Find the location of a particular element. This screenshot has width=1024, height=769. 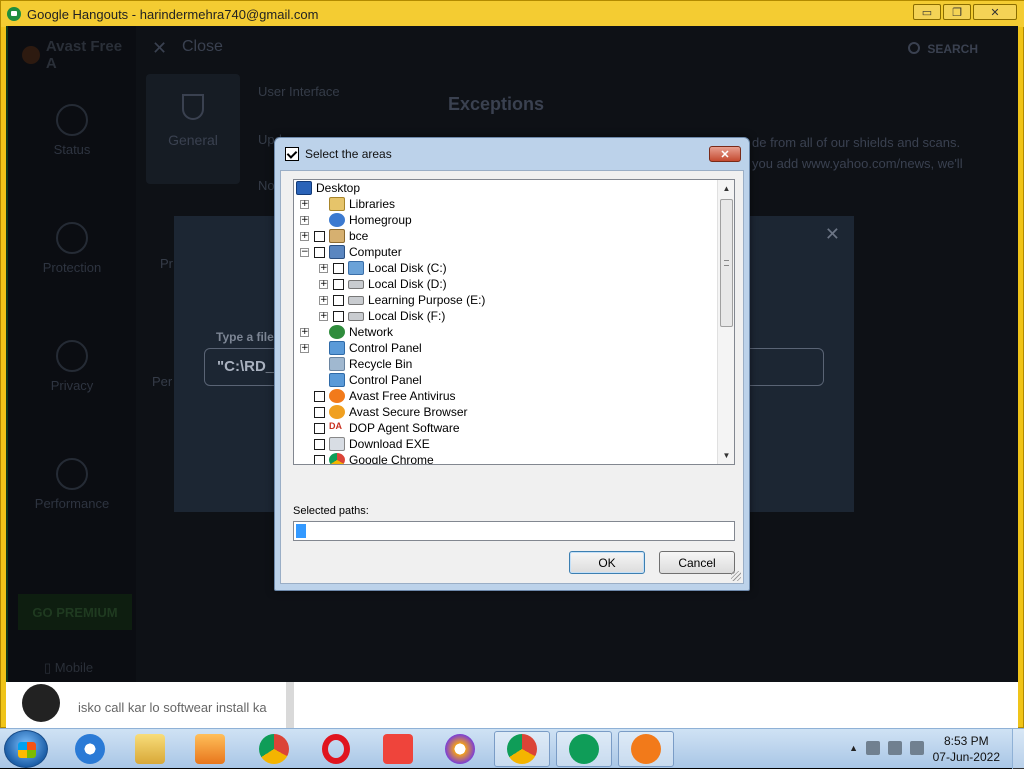

dialog-close-button: ✕ is located at coordinates (725, 154).